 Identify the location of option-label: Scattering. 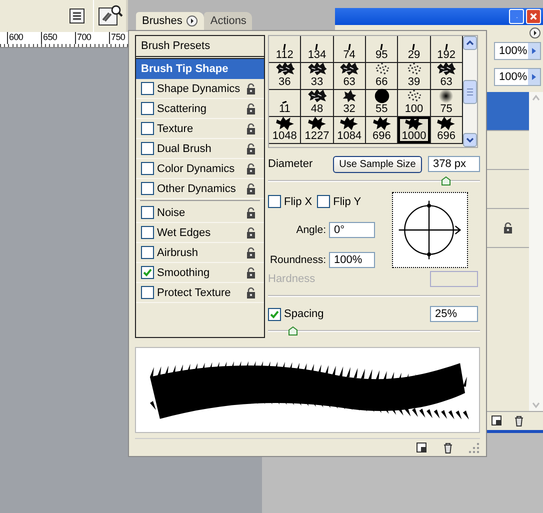
(200, 108).